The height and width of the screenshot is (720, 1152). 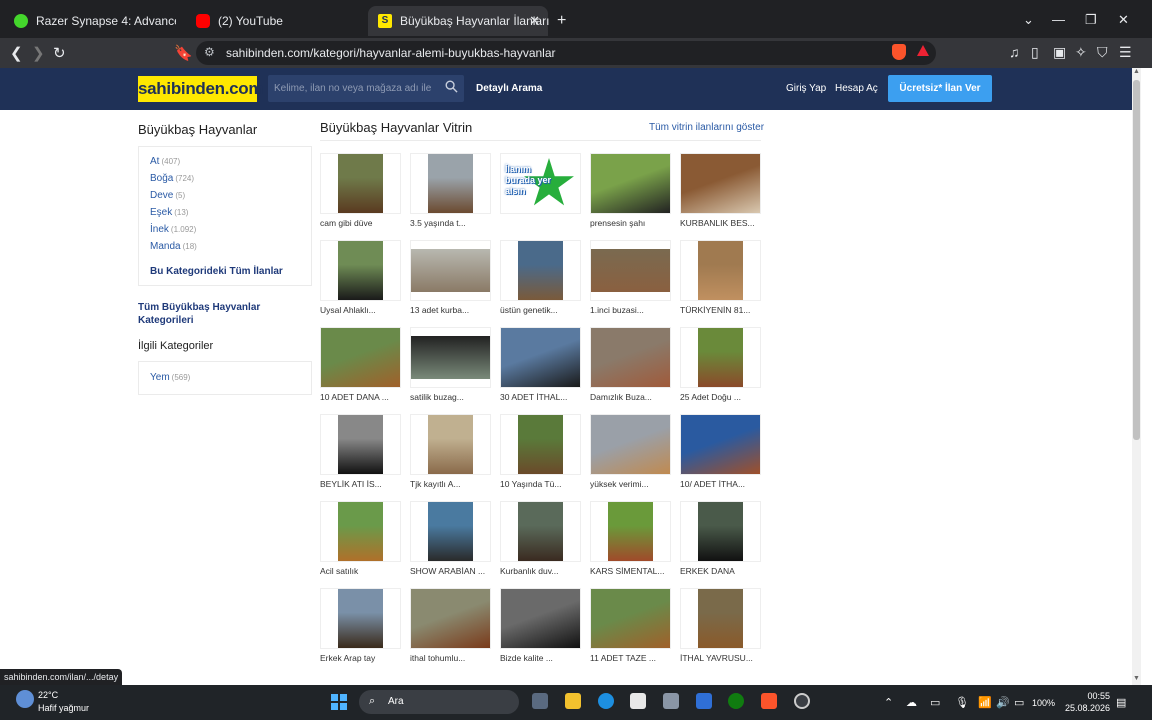 I want to click on listing-thumbnail: İlanım burada yer alsın, so click(x=540, y=183).